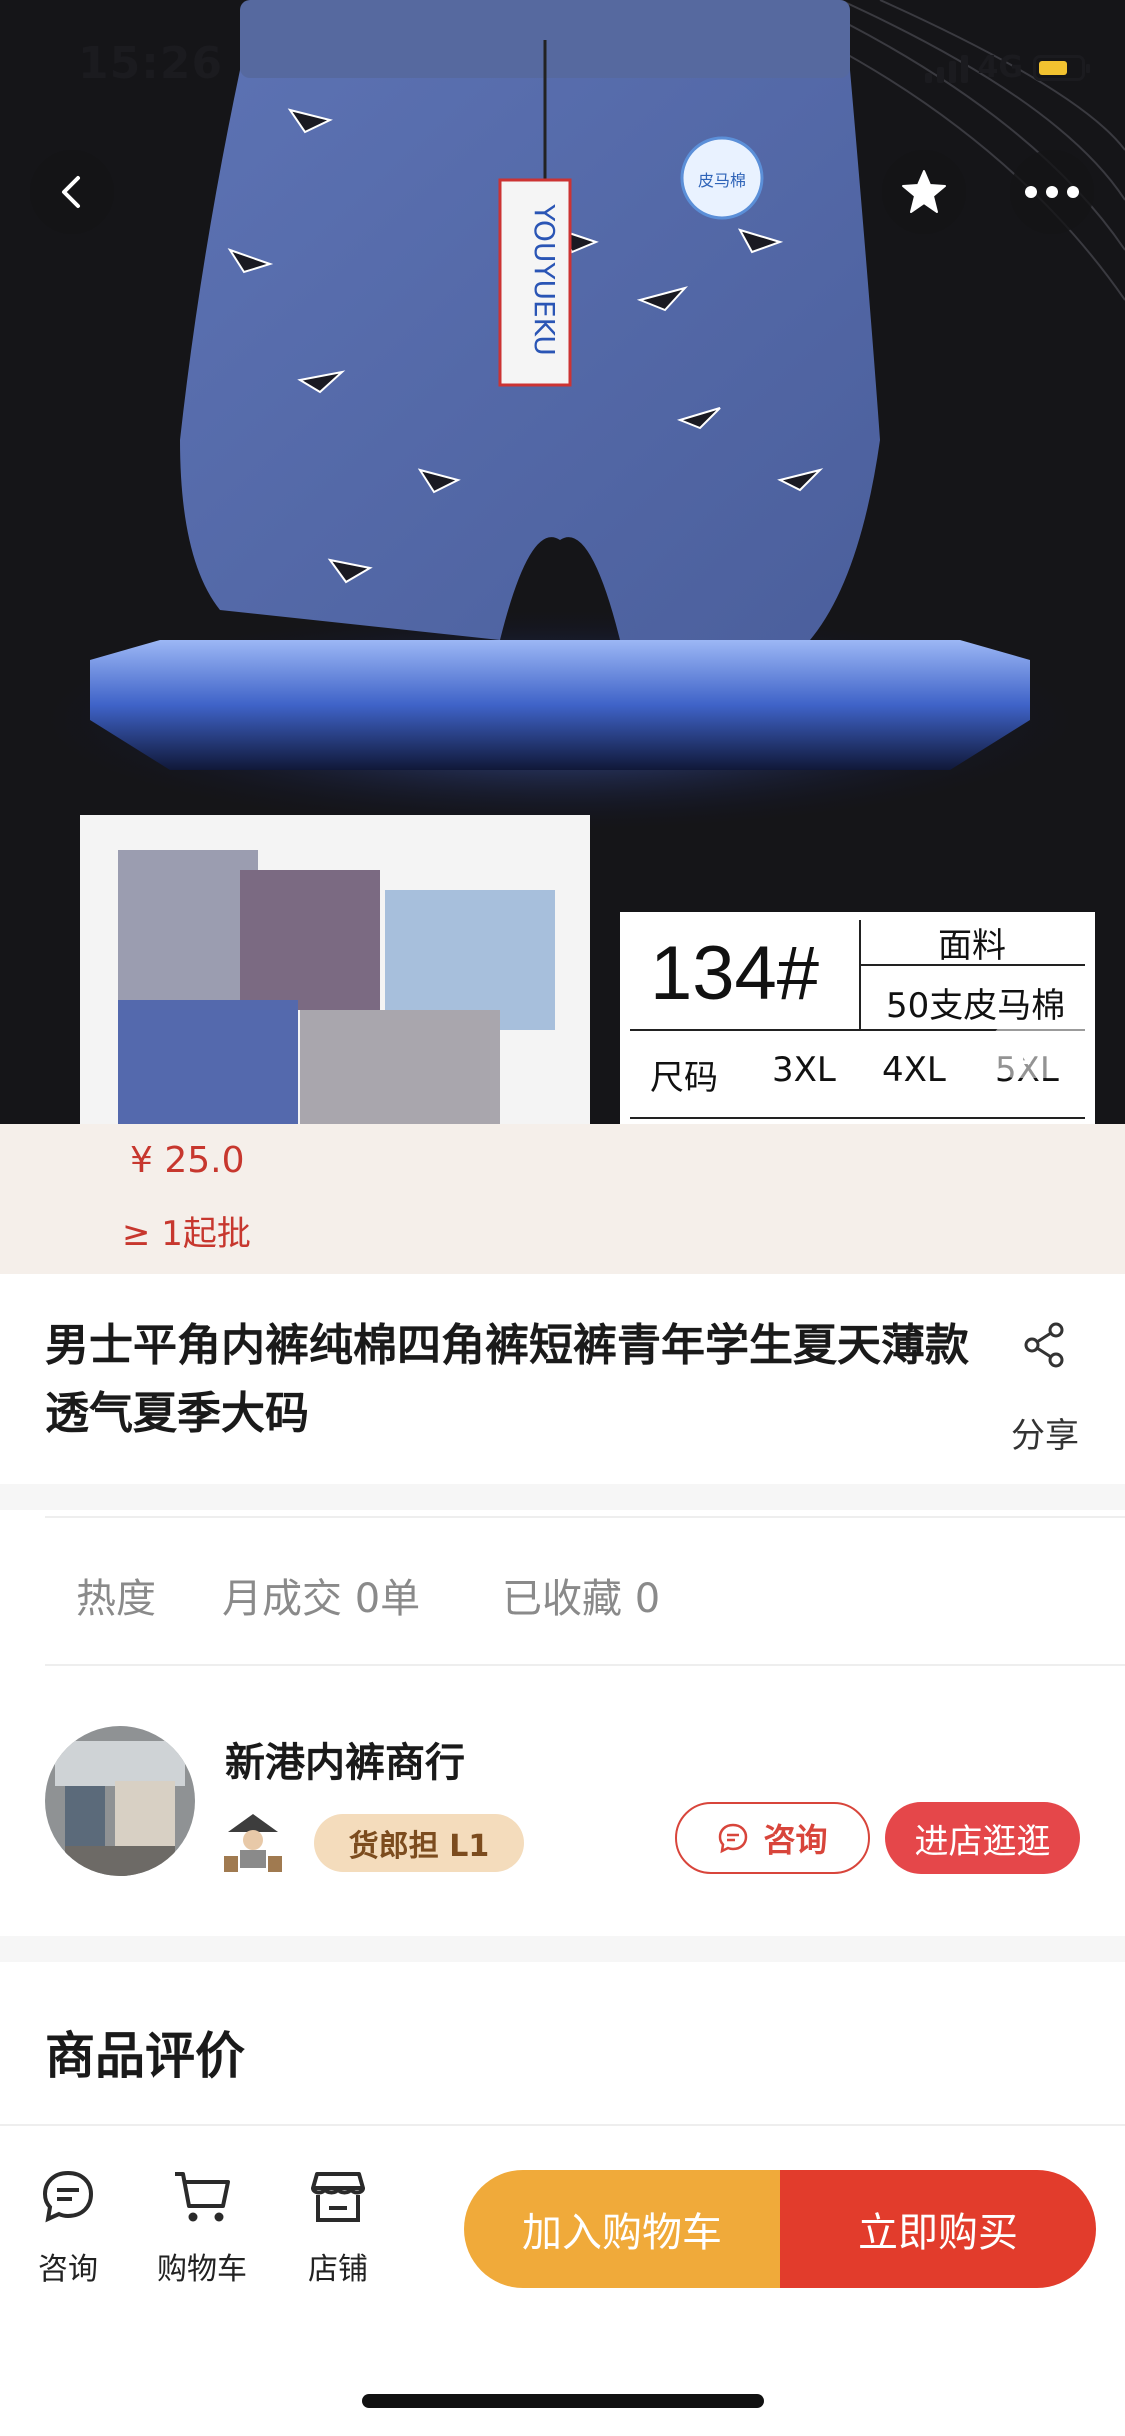 This screenshot has width=1125, height=2436. What do you see at coordinates (581, 1599) in the screenshot?
I see `stat-favorites: 已收藏 0` at bounding box center [581, 1599].